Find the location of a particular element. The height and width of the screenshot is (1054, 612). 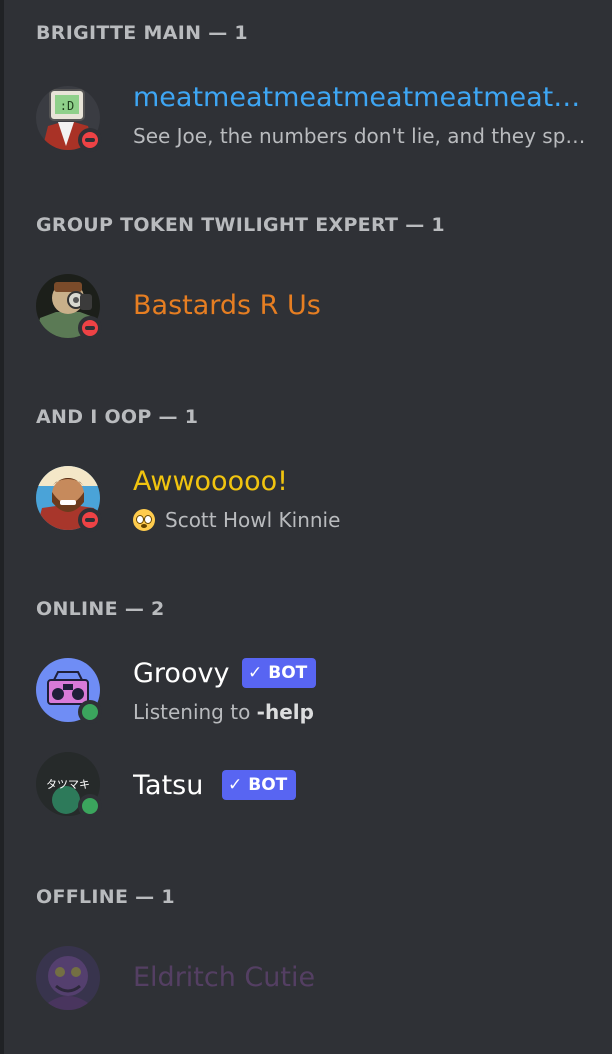

activity-prefix: Listening to is located at coordinates (195, 712).